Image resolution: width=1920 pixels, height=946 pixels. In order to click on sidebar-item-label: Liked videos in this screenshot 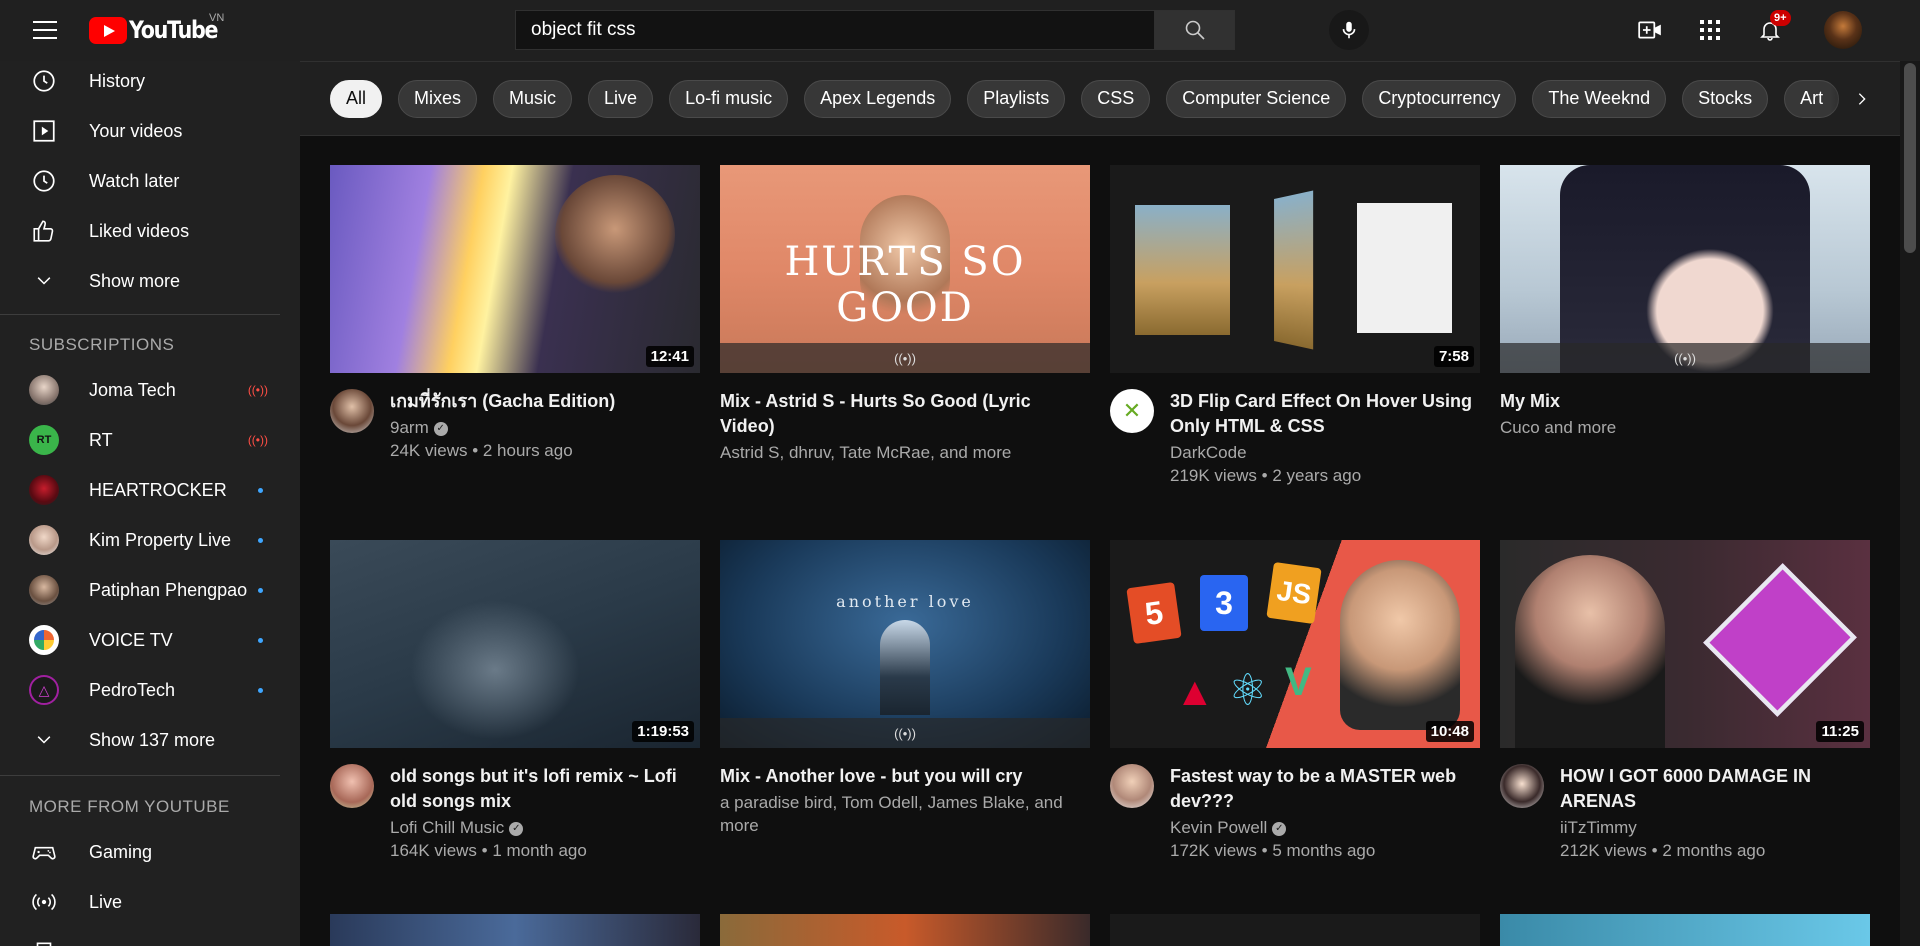, I will do `click(139, 230)`.